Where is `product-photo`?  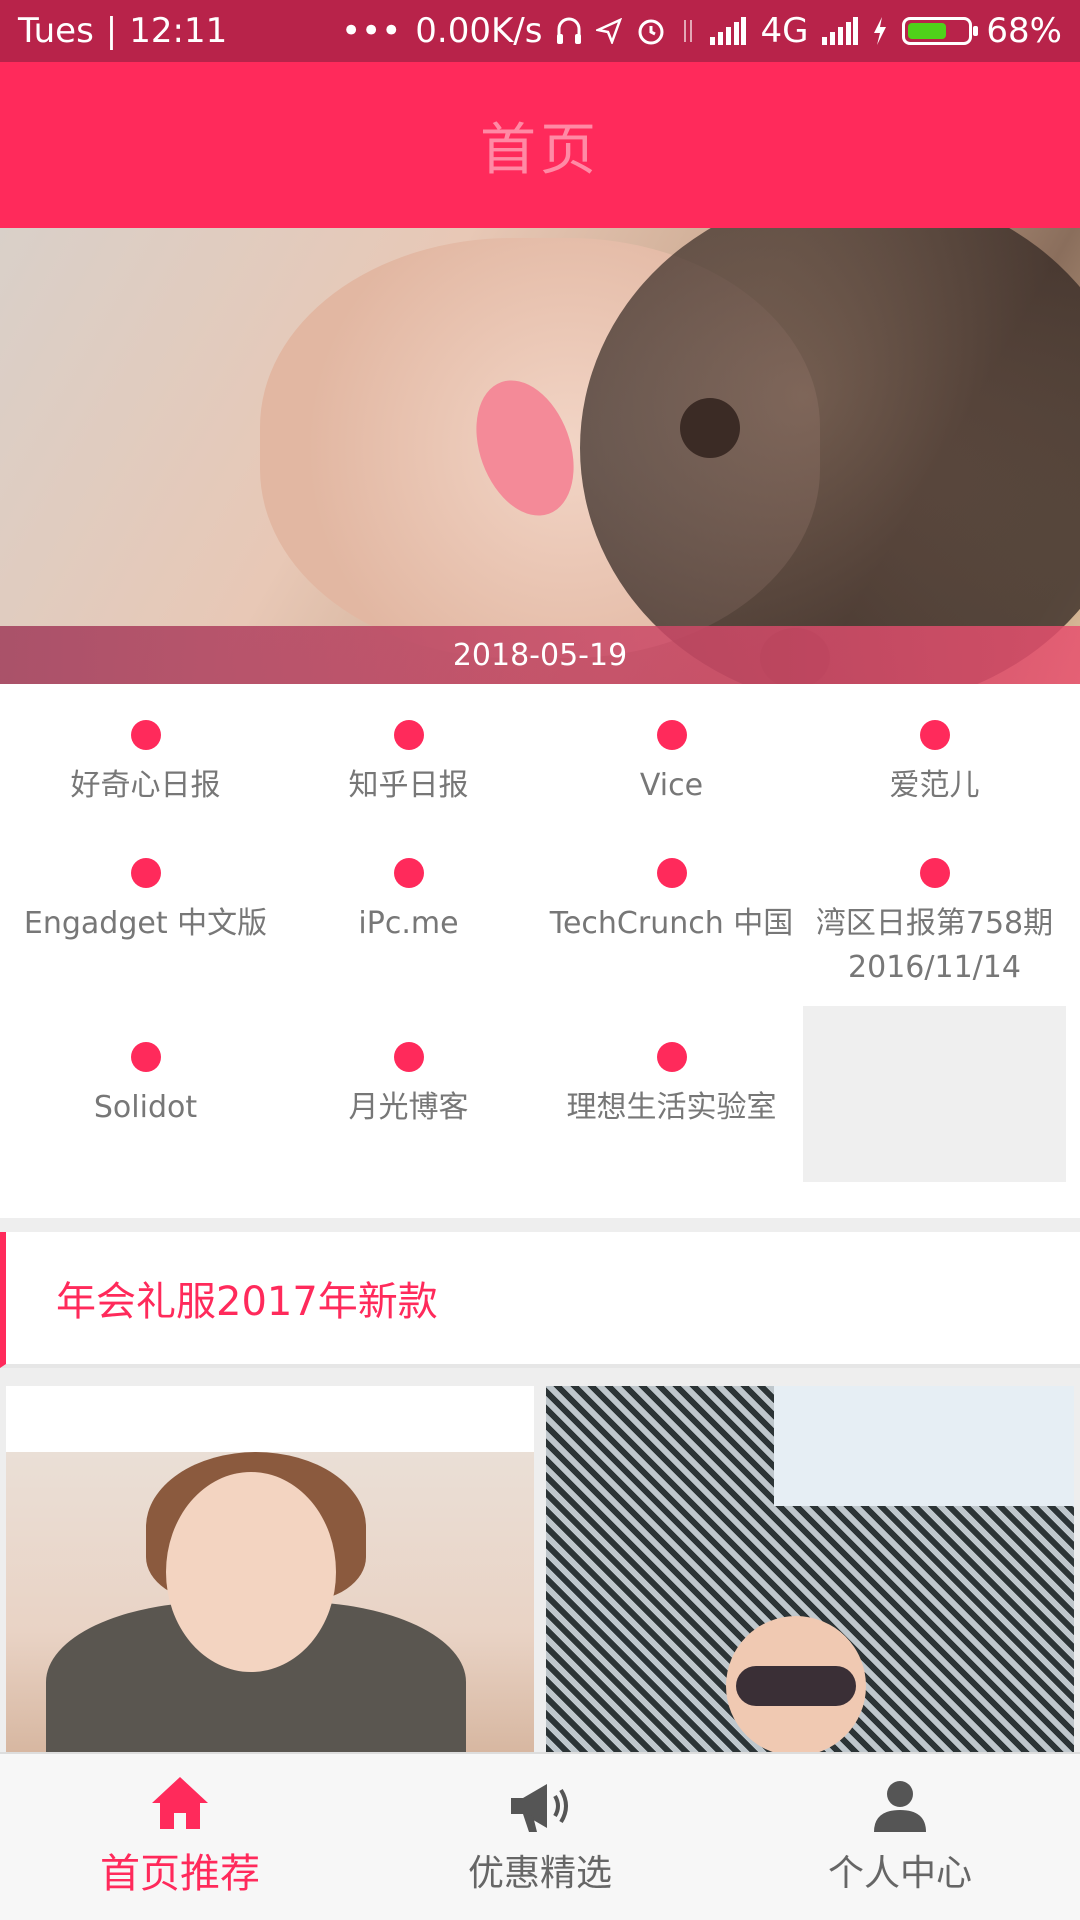 product-photo is located at coordinates (270, 1602).